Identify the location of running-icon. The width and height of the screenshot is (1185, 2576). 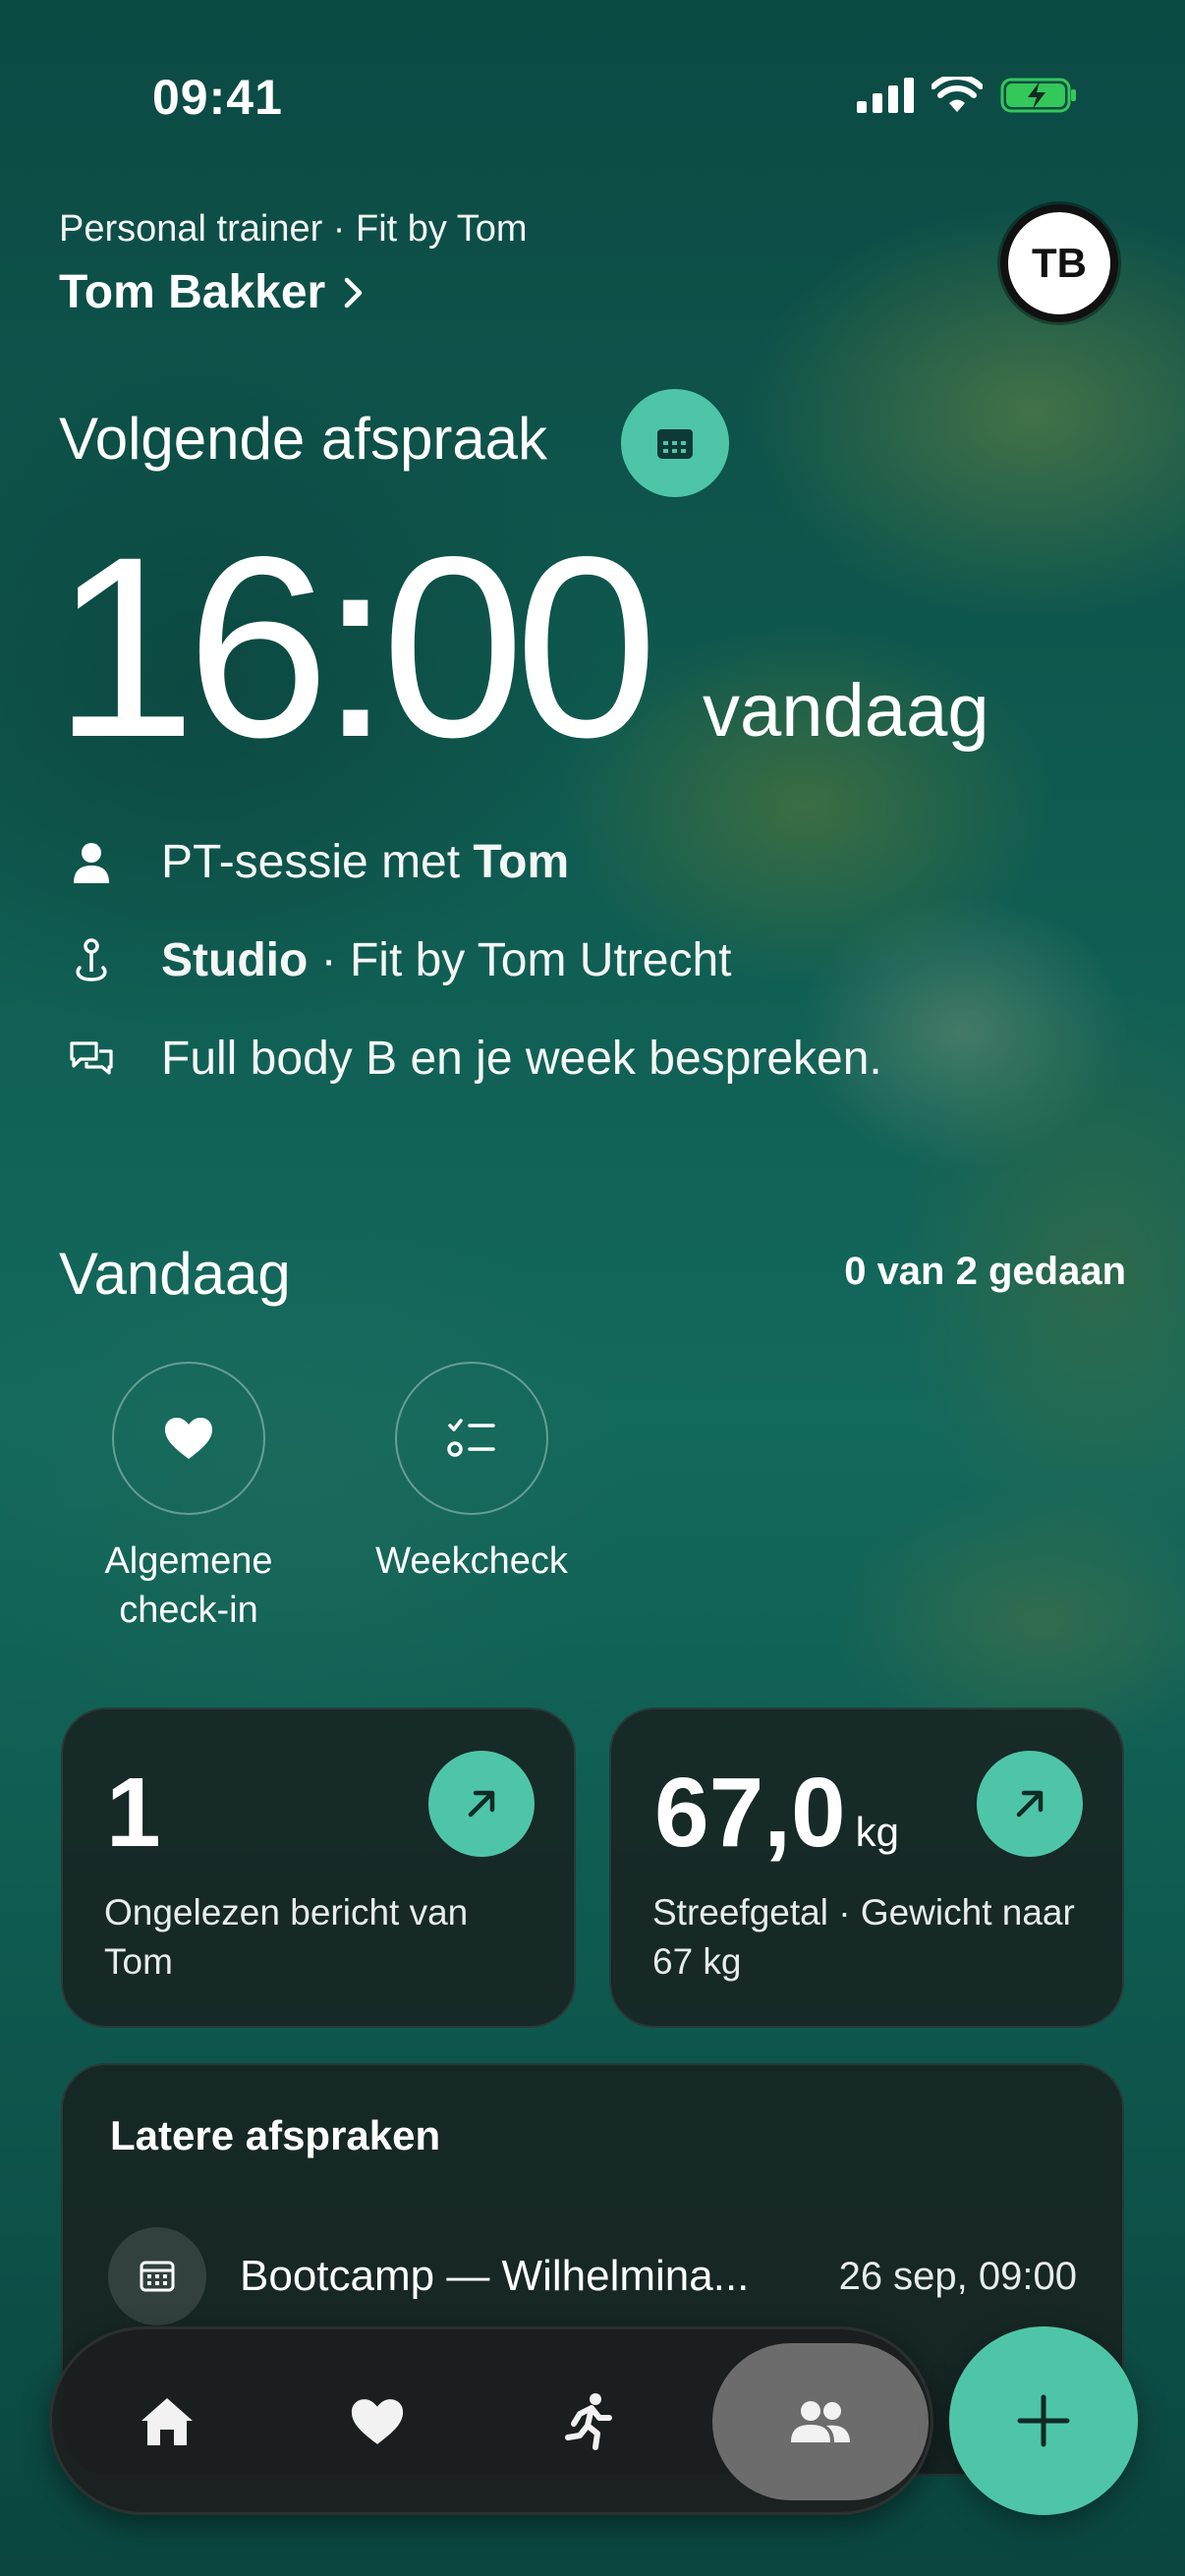
(589, 2421).